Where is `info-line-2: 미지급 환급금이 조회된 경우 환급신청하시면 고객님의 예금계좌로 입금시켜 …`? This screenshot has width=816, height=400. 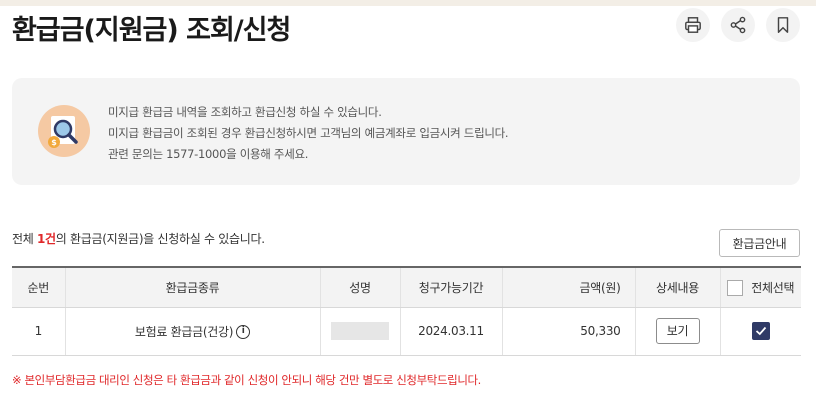 info-line-2: 미지급 환급금이 조회된 경우 환급신청하시면 고객님의 예금계좌로 입금시켜 … is located at coordinates (308, 133).